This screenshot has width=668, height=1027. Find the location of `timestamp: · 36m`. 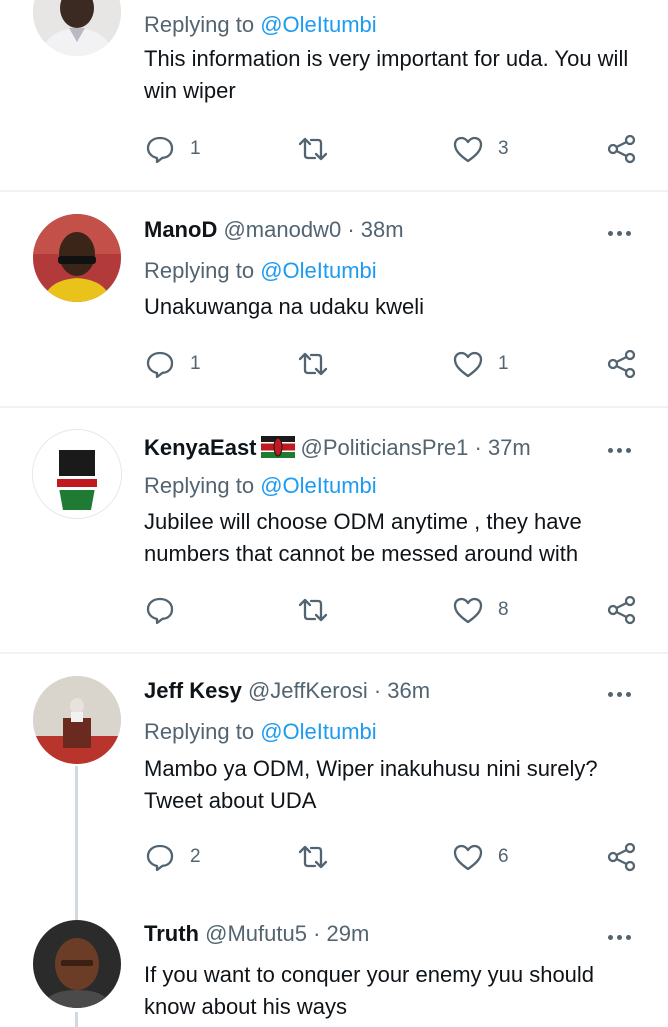

timestamp: · 36m is located at coordinates (402, 690).